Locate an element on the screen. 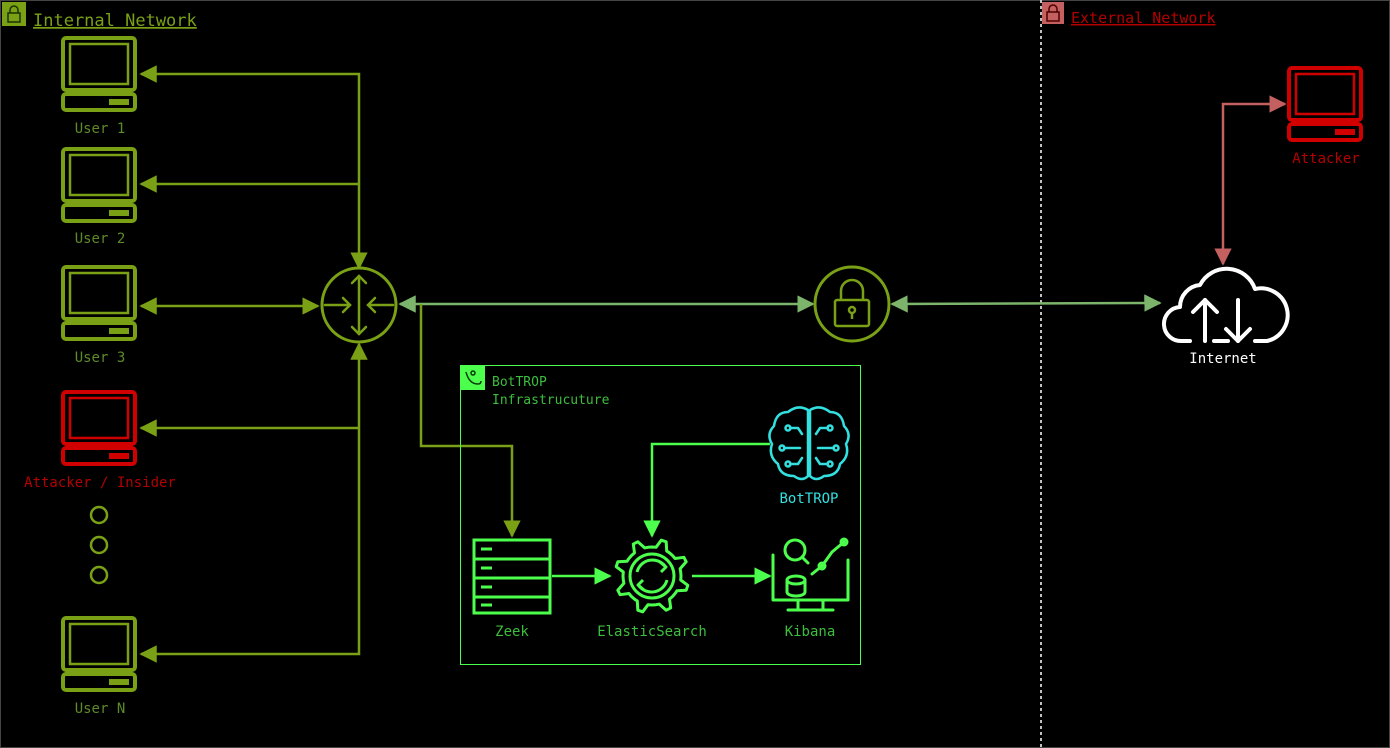 This screenshot has height=748, width=1390. bottrop-node: BotTROP is located at coordinates (809, 456).